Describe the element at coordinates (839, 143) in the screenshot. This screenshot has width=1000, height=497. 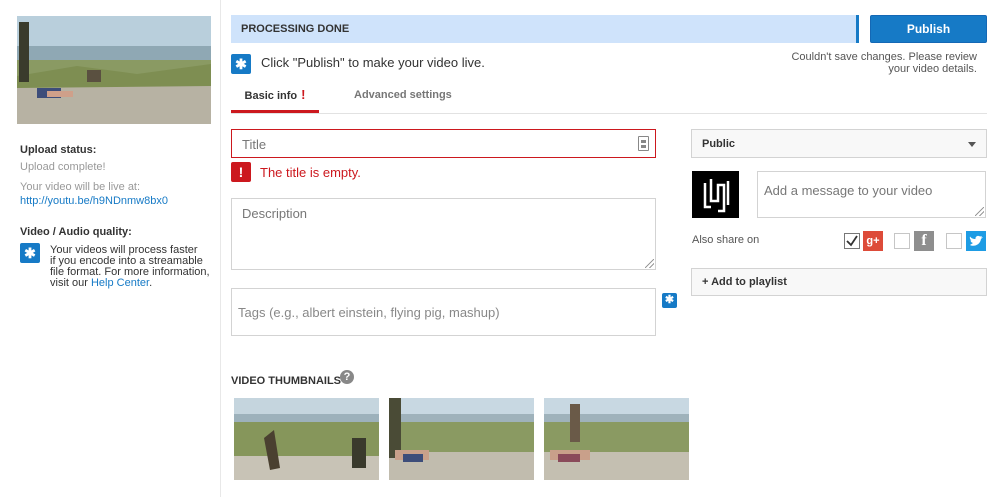
I see `privacy-dropdown: Public` at that location.